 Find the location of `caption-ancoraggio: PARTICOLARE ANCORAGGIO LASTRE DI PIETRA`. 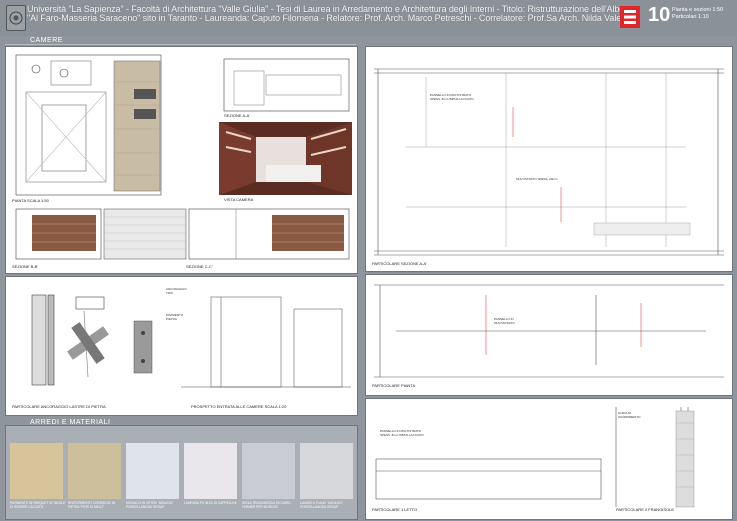

caption-ancoraggio: PARTICOLARE ANCORAGGIO LASTRE DI PIETRA is located at coordinates (59, 406).